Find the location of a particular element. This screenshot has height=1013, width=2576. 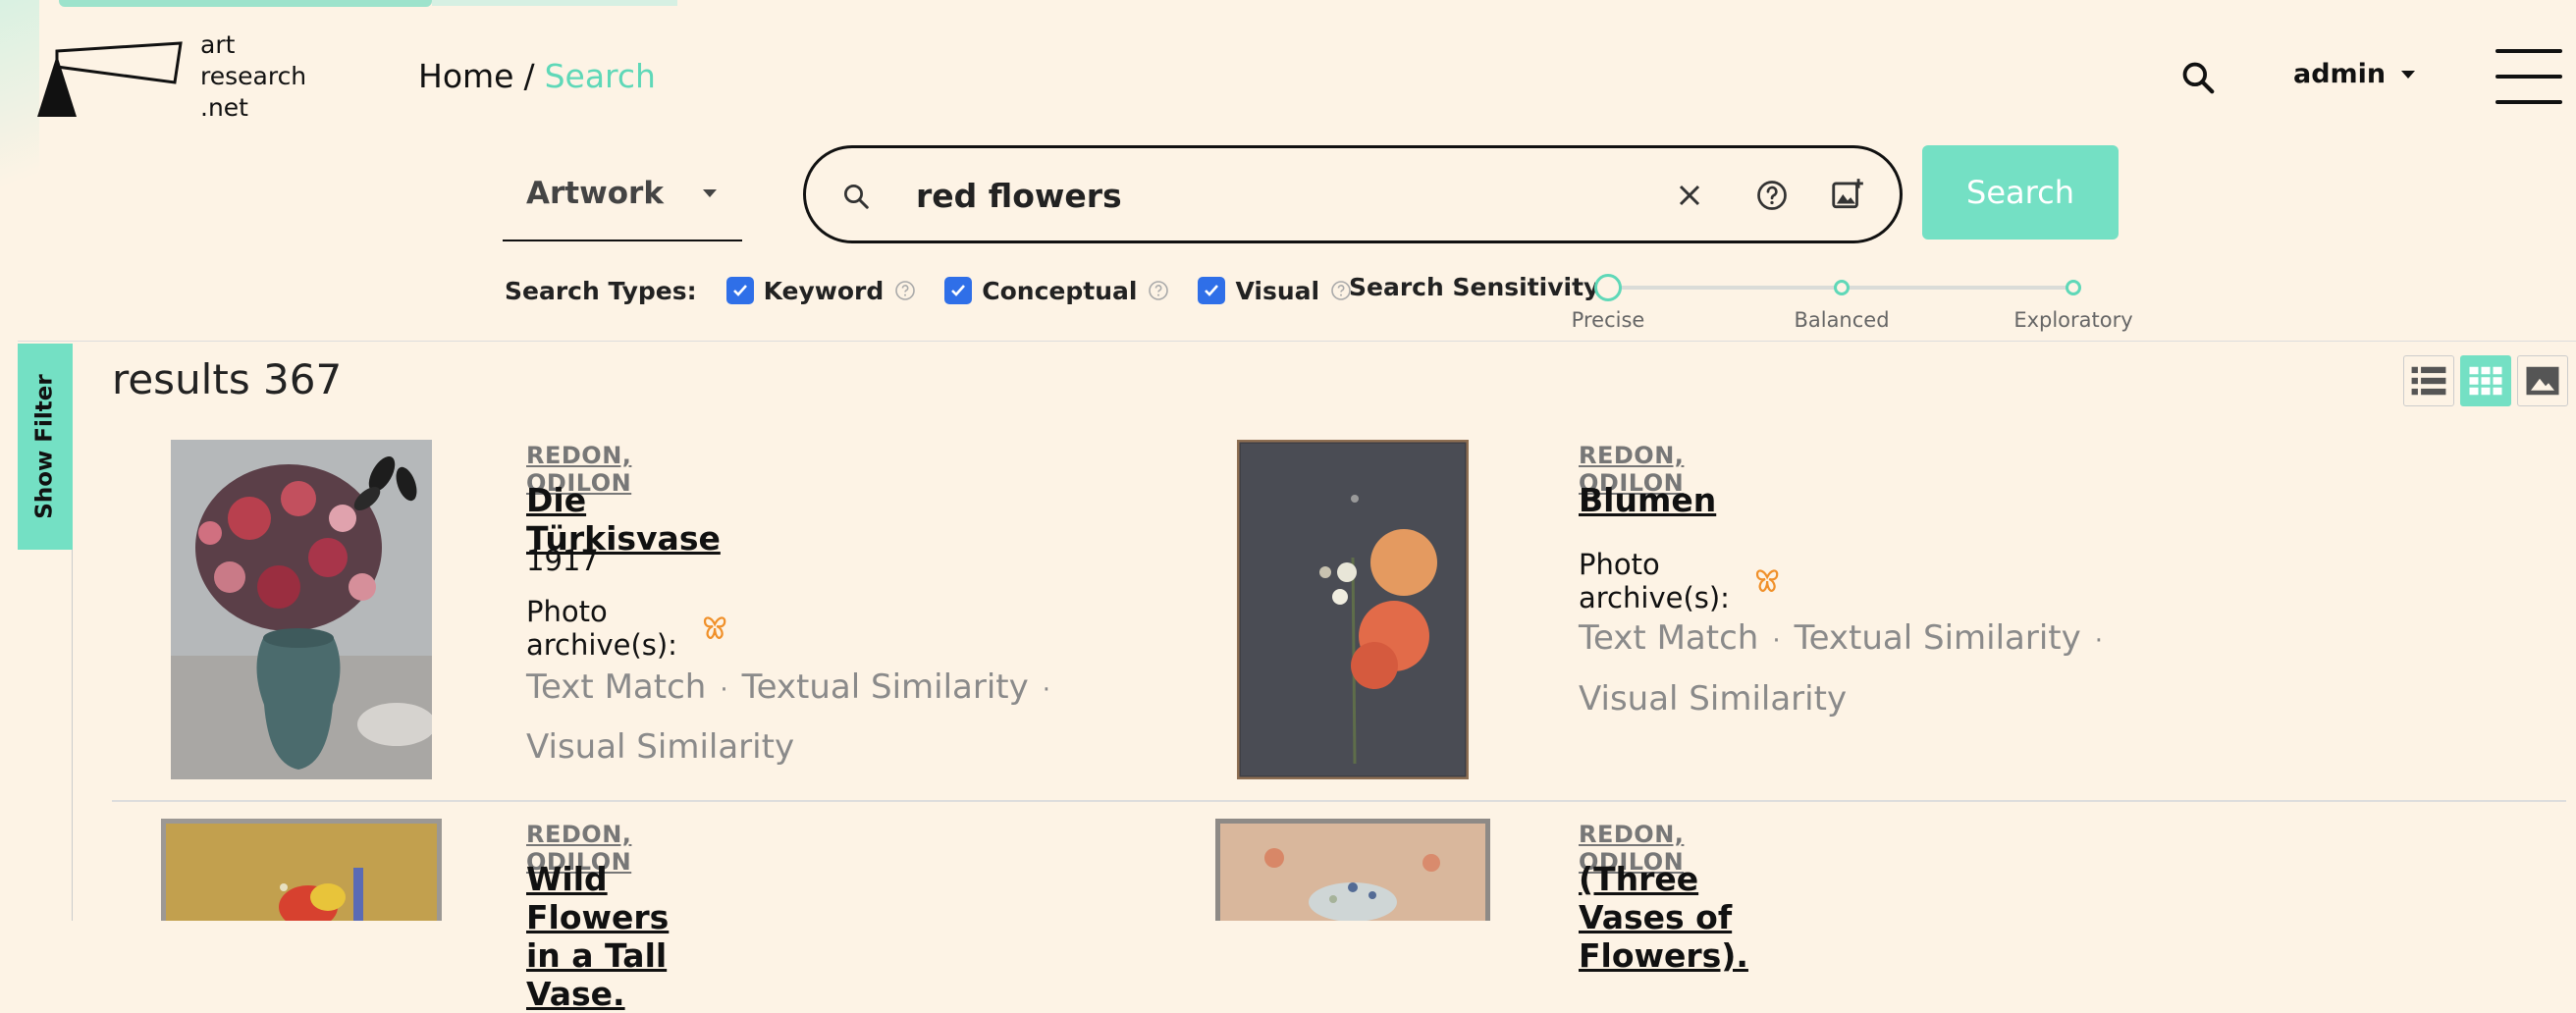

user-name: admin is located at coordinates (2340, 74).